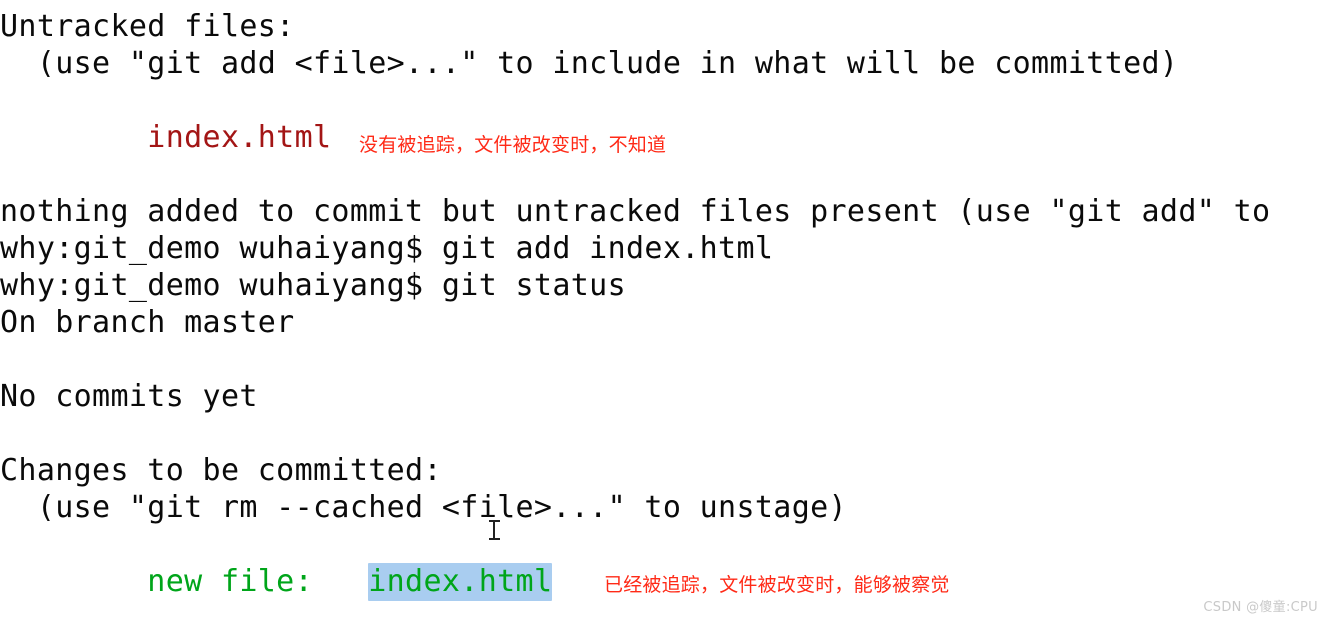 The image size is (1326, 618). Describe the element at coordinates (1260, 607) in the screenshot. I see `csdn-watermark: CSDN @傻童:CPU` at that location.